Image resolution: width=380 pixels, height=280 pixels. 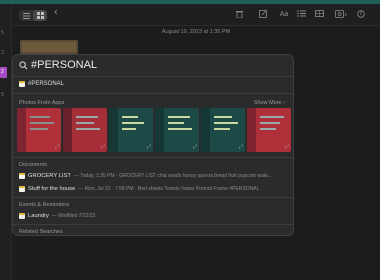 What do you see at coordinates (269, 103) in the screenshot?
I see `show-more-link: Show More ›` at bounding box center [269, 103].